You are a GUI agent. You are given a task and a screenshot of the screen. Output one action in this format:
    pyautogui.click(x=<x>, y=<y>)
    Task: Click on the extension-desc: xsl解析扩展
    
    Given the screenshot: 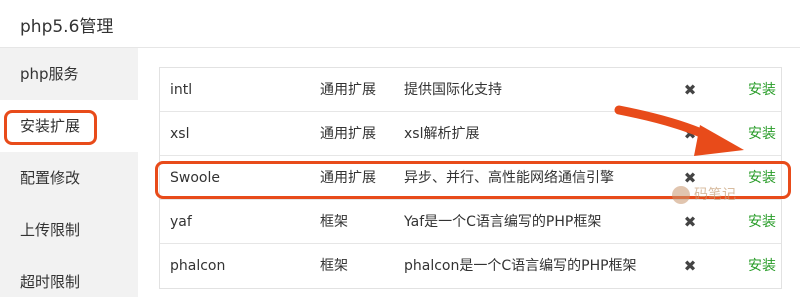 What is the action you would take?
    pyautogui.click(x=442, y=134)
    